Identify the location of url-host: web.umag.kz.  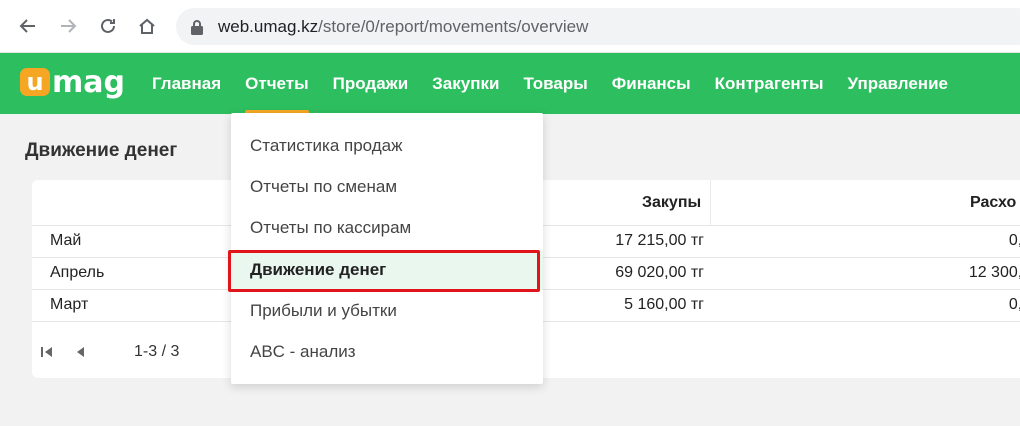
(268, 26).